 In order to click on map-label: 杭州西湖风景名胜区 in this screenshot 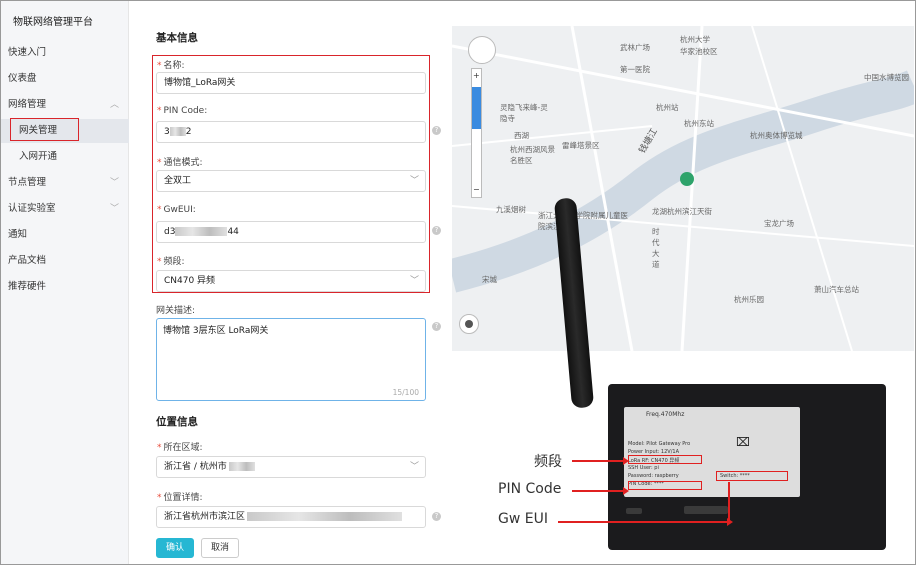, I will do `click(532, 155)`.